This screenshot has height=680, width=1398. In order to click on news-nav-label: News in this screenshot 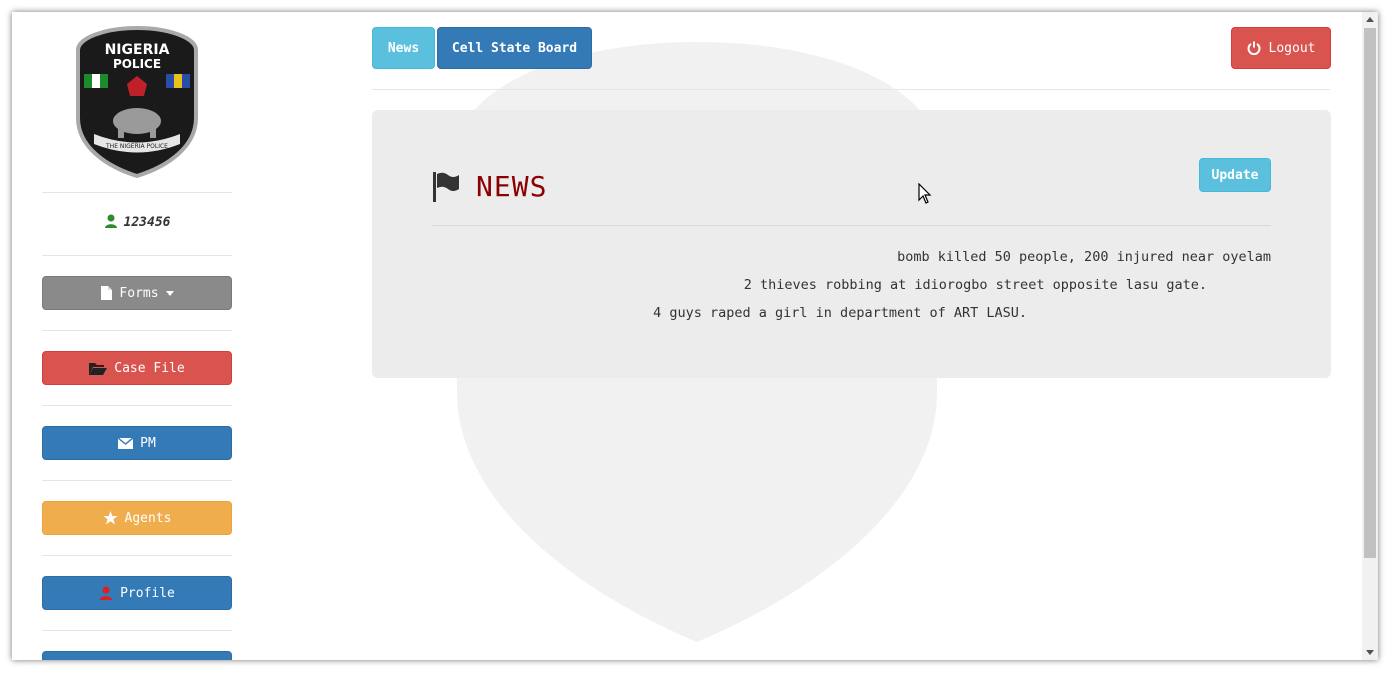, I will do `click(403, 48)`.